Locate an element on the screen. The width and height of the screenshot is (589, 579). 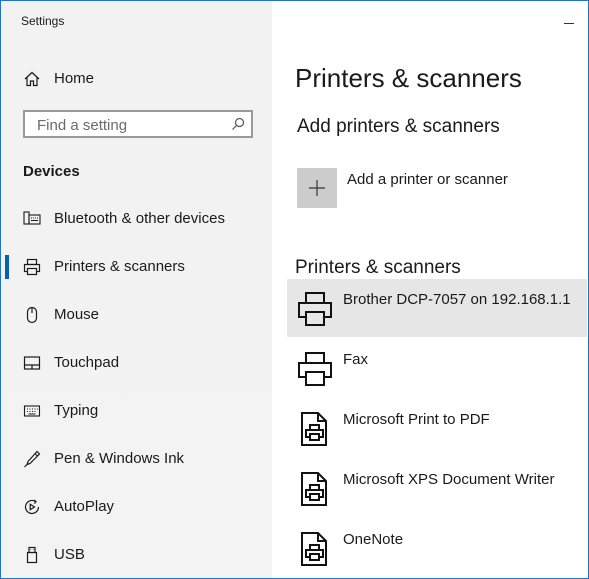
printer-item-onenote: OneNote is located at coordinates (437, 548).